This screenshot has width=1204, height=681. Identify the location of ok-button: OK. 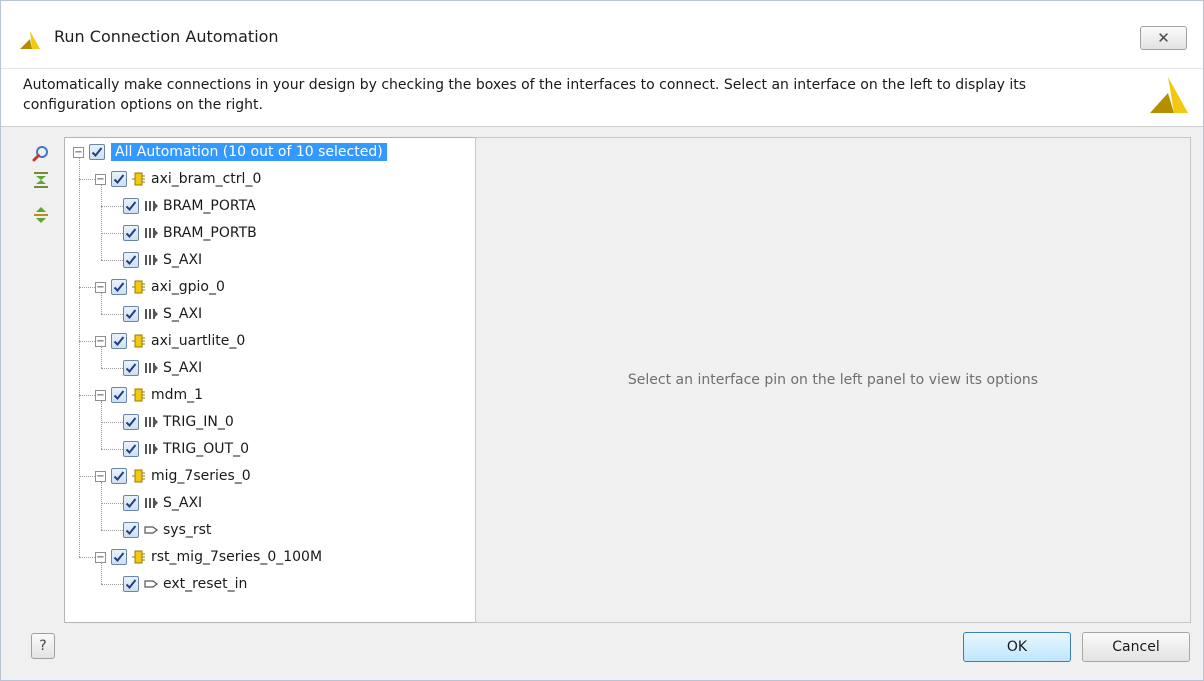
(1017, 647).